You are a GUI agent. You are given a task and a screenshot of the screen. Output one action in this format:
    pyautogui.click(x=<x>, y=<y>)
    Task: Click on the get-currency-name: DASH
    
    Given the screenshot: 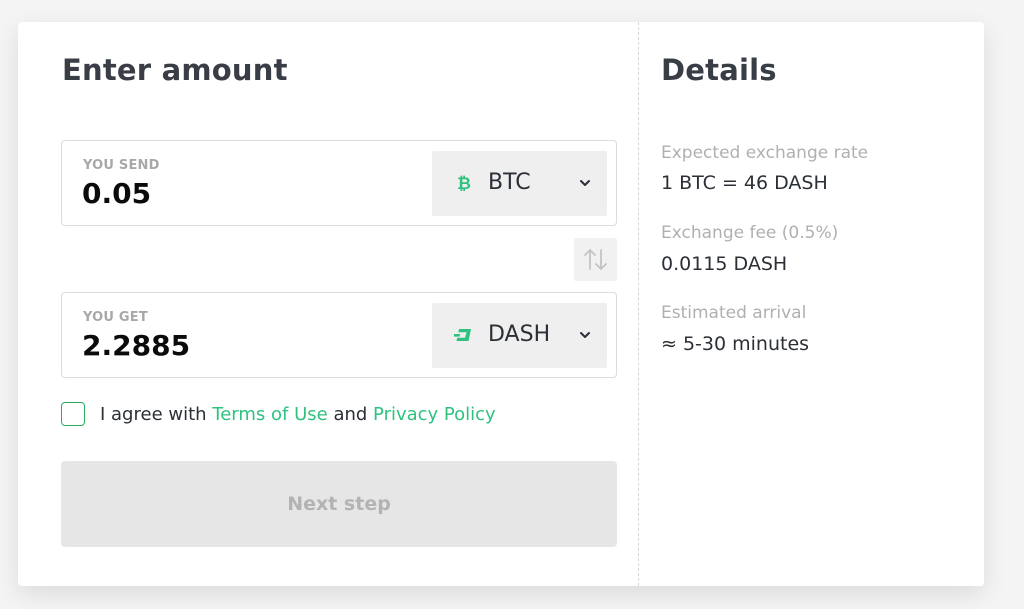 What is the action you would take?
    pyautogui.click(x=519, y=334)
    